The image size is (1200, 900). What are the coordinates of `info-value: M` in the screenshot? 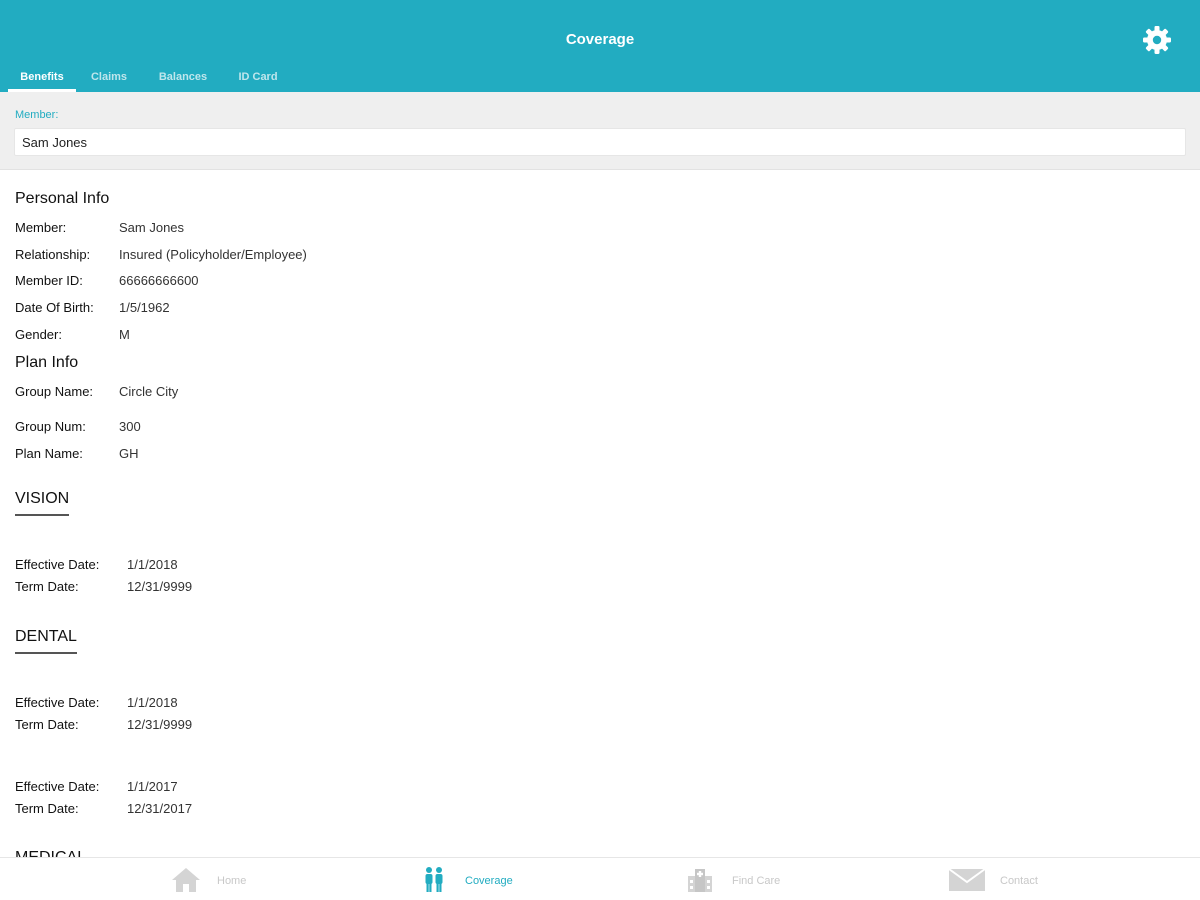 It's located at (124, 334).